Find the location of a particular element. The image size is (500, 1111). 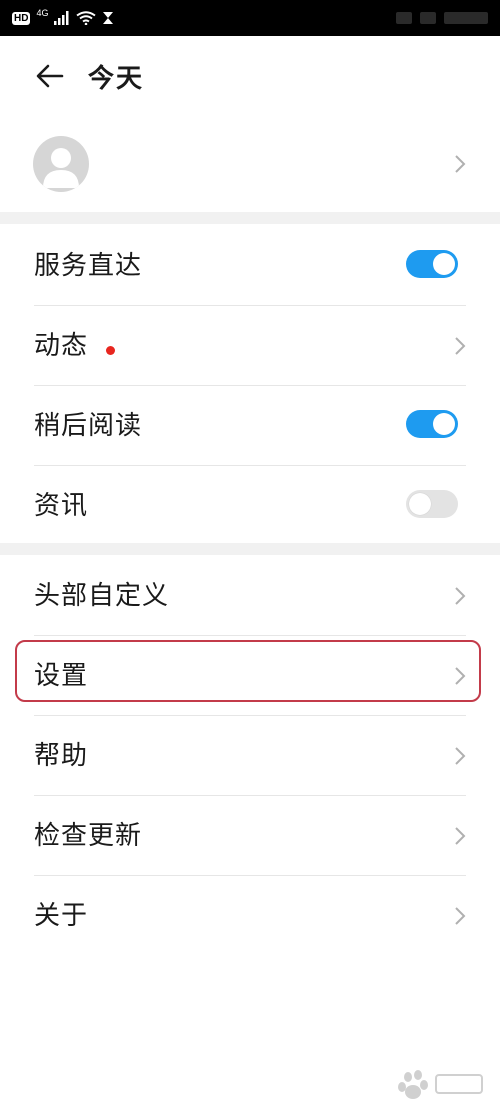

row-dynamics: 动态 is located at coordinates (250, 346).